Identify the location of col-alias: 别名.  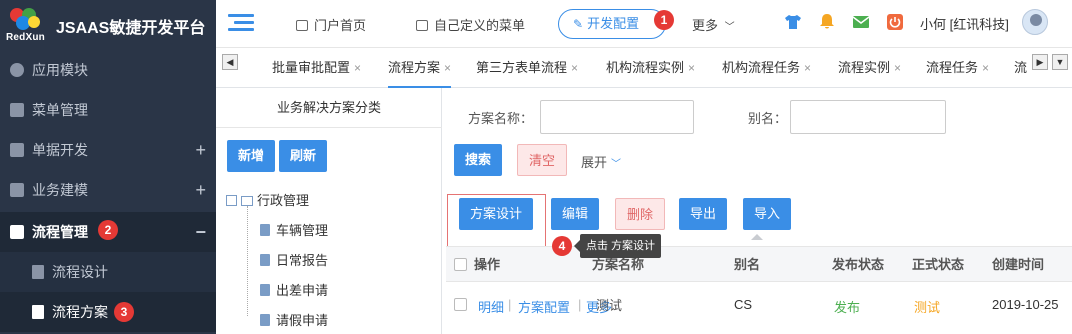
(747, 265).